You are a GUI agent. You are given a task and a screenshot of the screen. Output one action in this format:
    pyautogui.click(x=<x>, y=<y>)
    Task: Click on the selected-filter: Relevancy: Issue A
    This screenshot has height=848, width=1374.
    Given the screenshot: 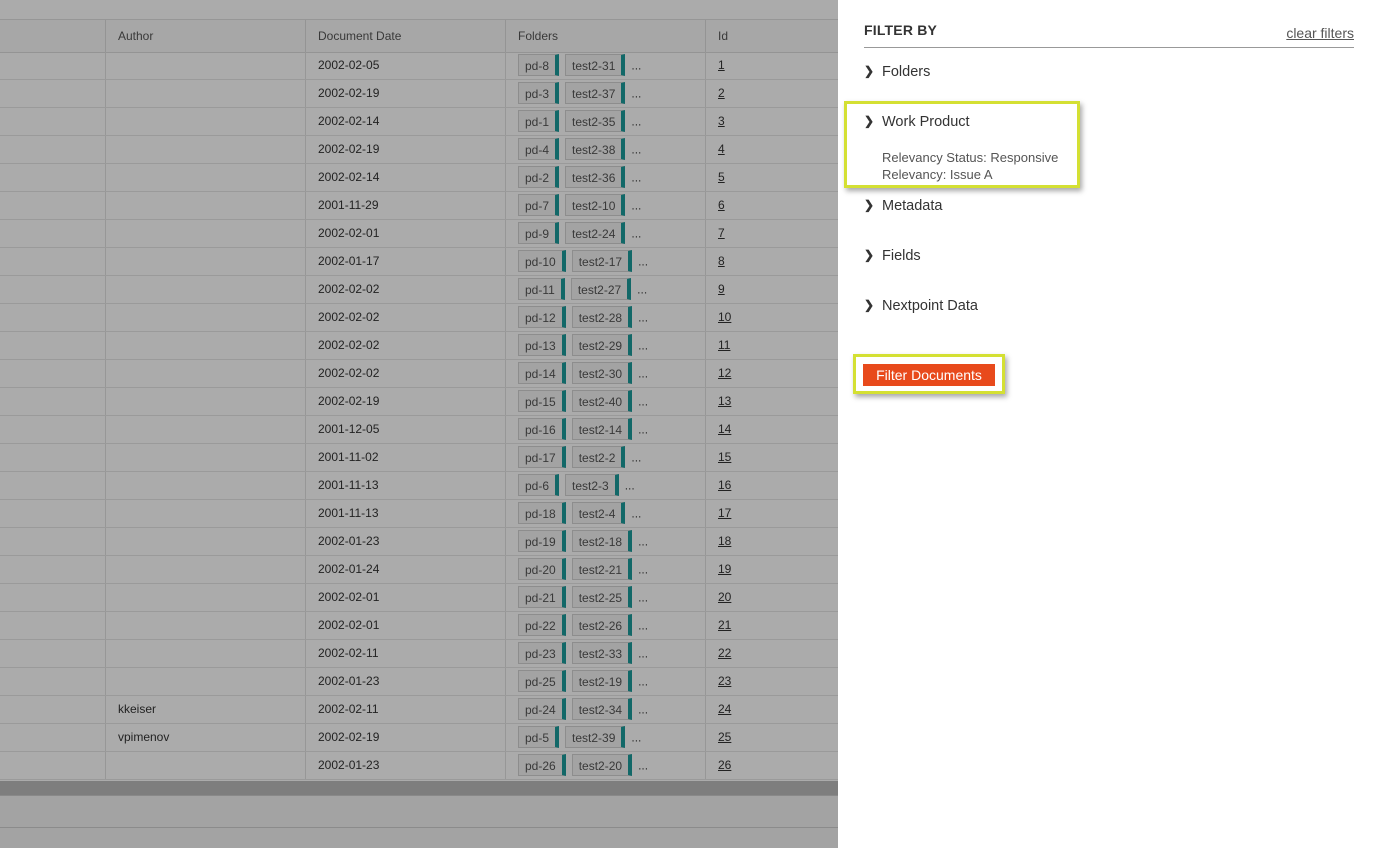 What is the action you would take?
    pyautogui.click(x=937, y=174)
    